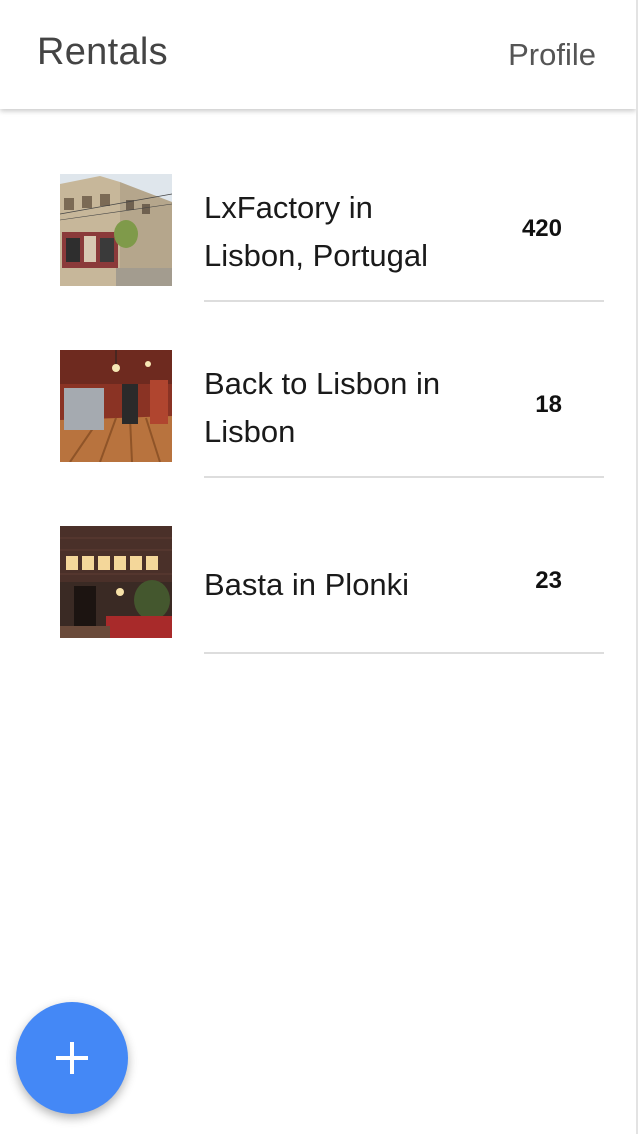 This screenshot has width=638, height=1134. Describe the element at coordinates (318, 54) in the screenshot. I see `app-bar: Rentals Profile` at that location.